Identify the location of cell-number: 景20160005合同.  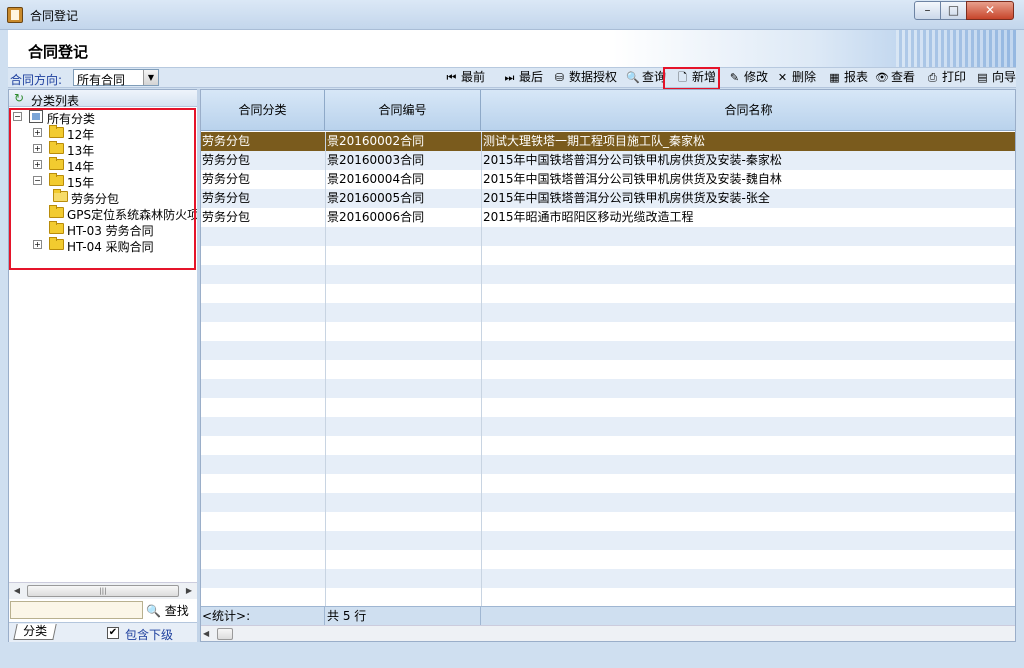
(376, 198).